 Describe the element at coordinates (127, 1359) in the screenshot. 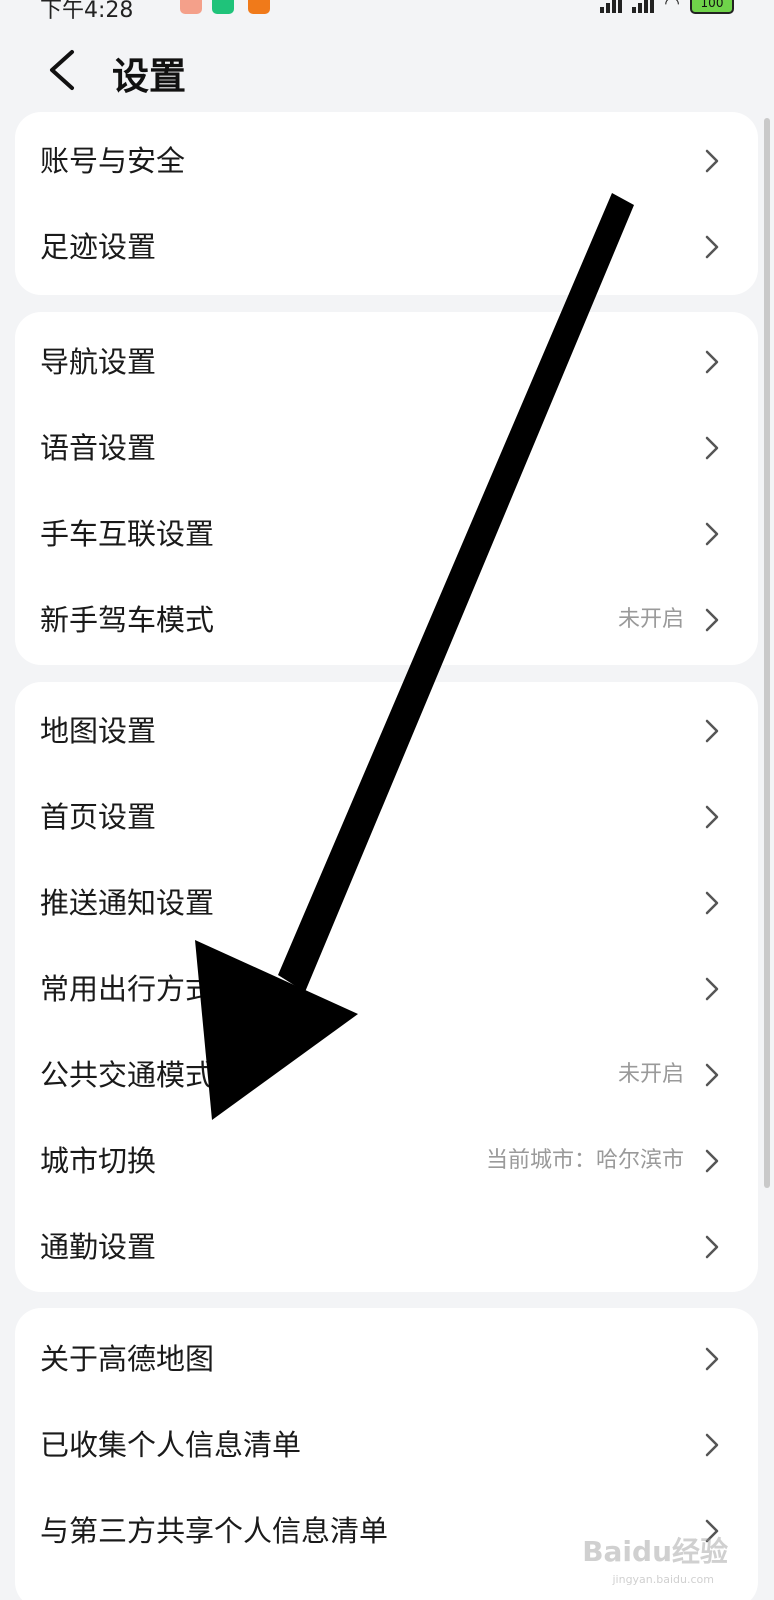

I see `settings-item-label: 关于高德地图` at that location.